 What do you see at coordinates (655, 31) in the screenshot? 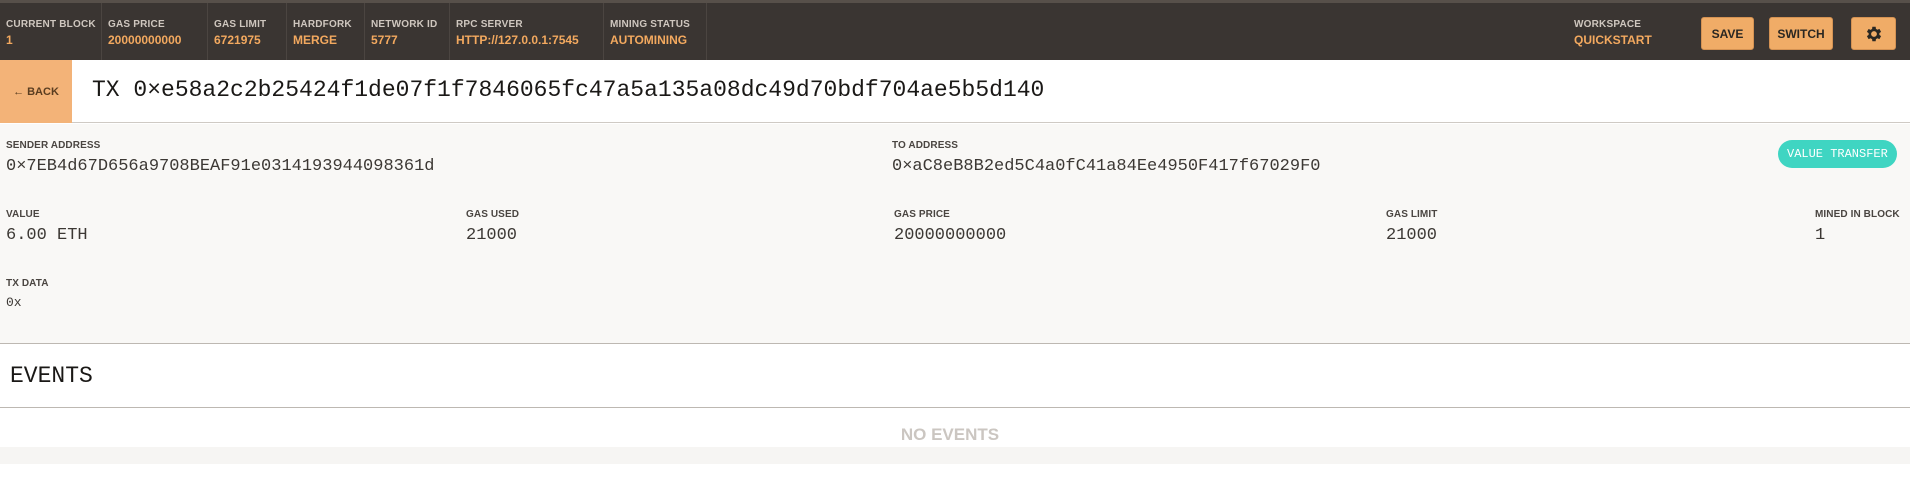
I see `stat-mining-status: MINING STATUS AUTOMINING` at bounding box center [655, 31].